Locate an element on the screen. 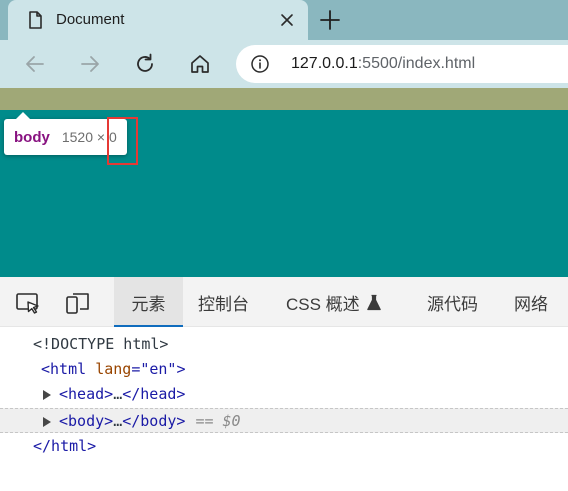 The width and height of the screenshot is (568, 491). dom-html-line: <html lang="en"> is located at coordinates (284, 369).